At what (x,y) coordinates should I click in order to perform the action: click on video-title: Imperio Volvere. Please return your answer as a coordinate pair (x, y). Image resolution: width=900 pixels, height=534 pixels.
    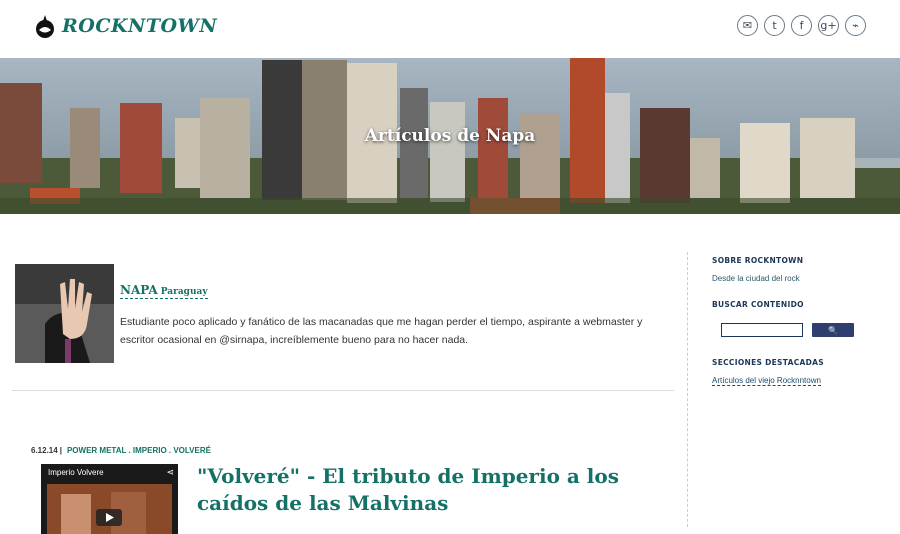
    Looking at the image, I should click on (76, 472).